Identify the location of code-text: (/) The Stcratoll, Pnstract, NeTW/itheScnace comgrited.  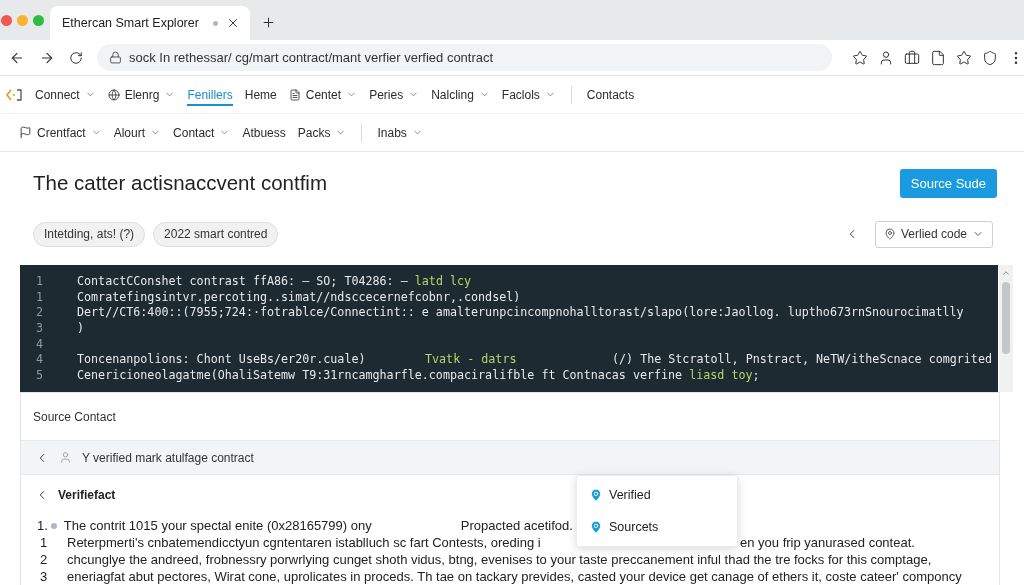
(802, 359).